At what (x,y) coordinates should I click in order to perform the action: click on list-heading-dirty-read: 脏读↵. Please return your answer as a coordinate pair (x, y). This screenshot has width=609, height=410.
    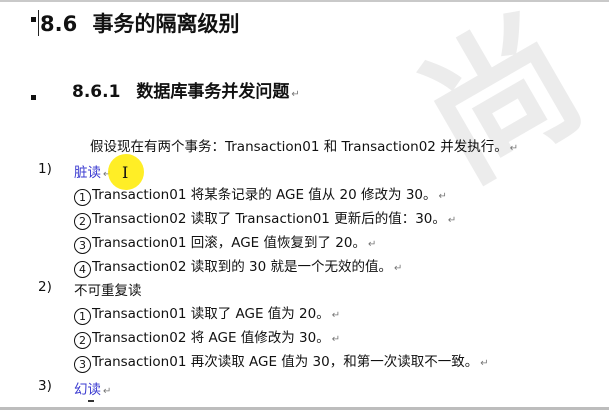
    Looking at the image, I should click on (92, 171).